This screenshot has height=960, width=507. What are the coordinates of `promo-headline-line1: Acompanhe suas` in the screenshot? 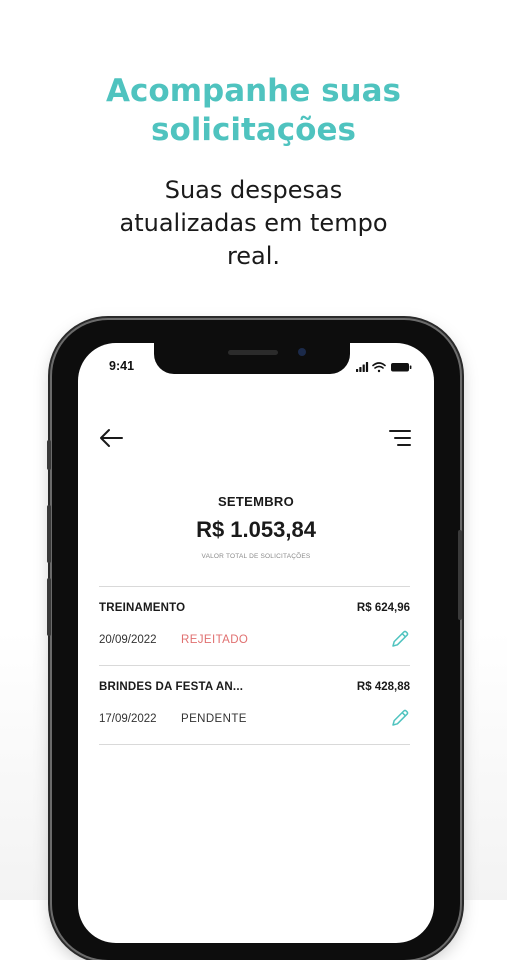 It's located at (253, 91).